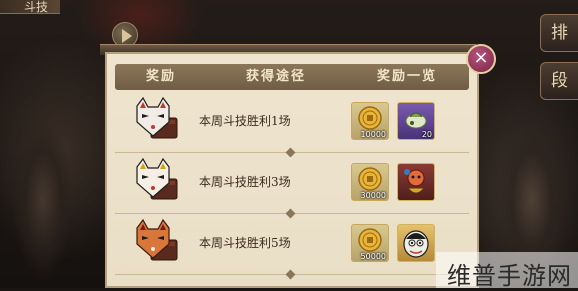 This screenshot has height=291, width=578. What do you see at coordinates (559, 33) in the screenshot?
I see `side-tab-rank: 排` at bounding box center [559, 33].